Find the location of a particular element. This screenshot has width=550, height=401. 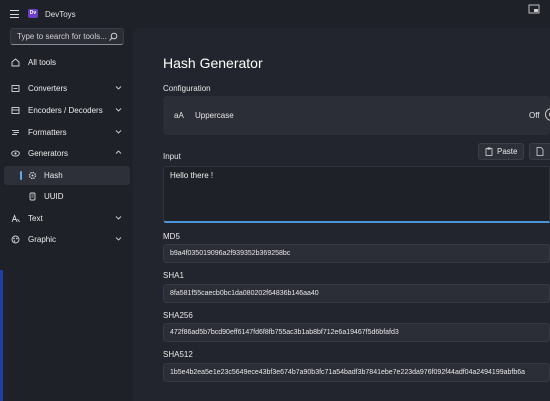

sidebar-item-hash: Hash is located at coordinates (67, 175).